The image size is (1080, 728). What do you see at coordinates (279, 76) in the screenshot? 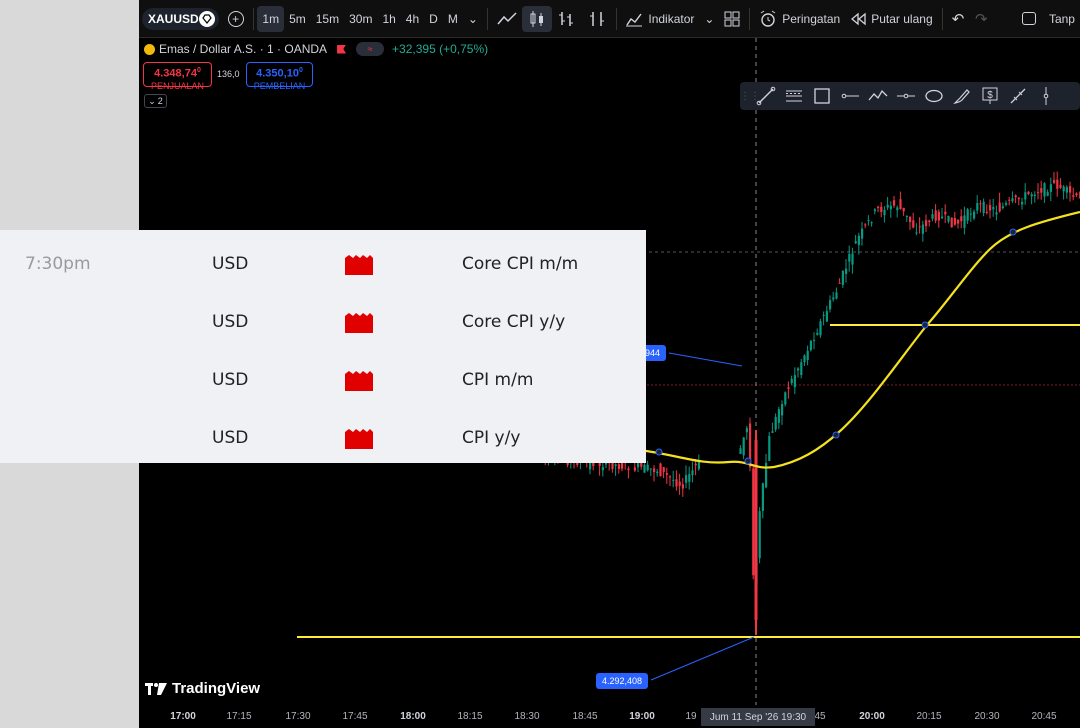
I see `buy-button: 4.350,100 PEMBELIAN` at bounding box center [279, 76].